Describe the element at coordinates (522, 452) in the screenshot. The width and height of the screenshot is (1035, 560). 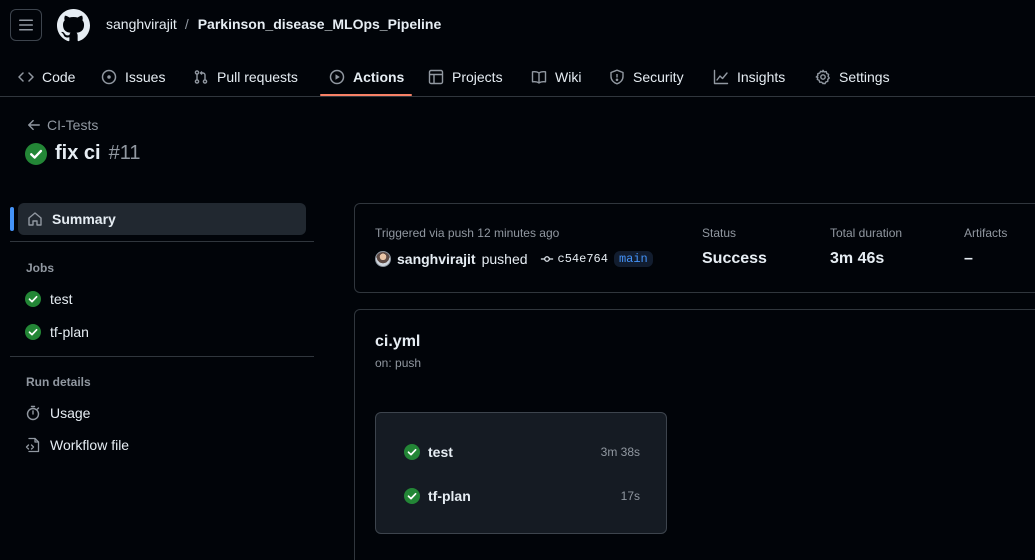
I see `job-test: test 3m 38s` at that location.